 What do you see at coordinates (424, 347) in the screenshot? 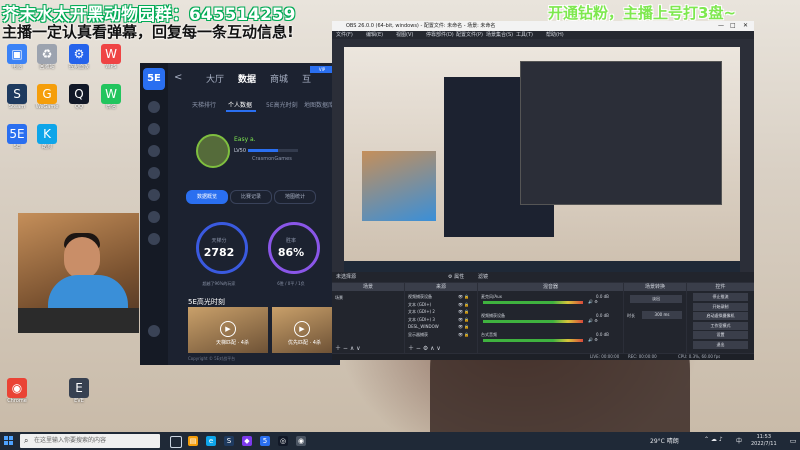
I see `source-controls: ＋ − ⚙ ∧ ∨` at bounding box center [424, 347].